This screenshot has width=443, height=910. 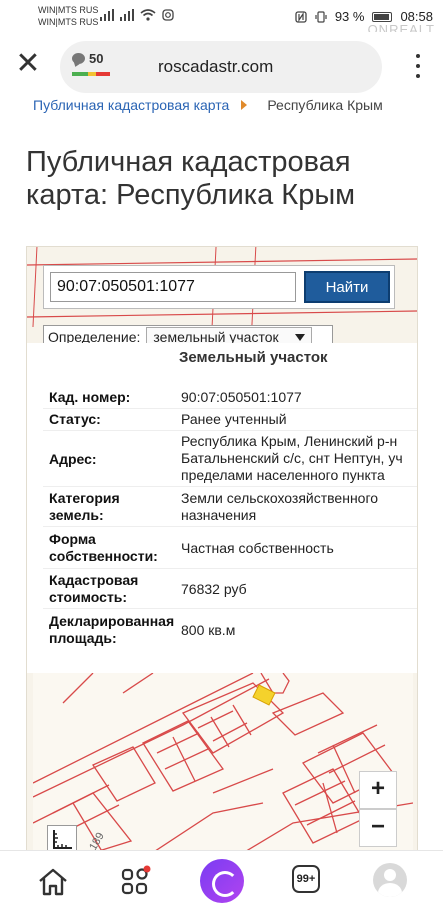 I want to click on info-key-line: собственности:, so click(x=103, y=556).